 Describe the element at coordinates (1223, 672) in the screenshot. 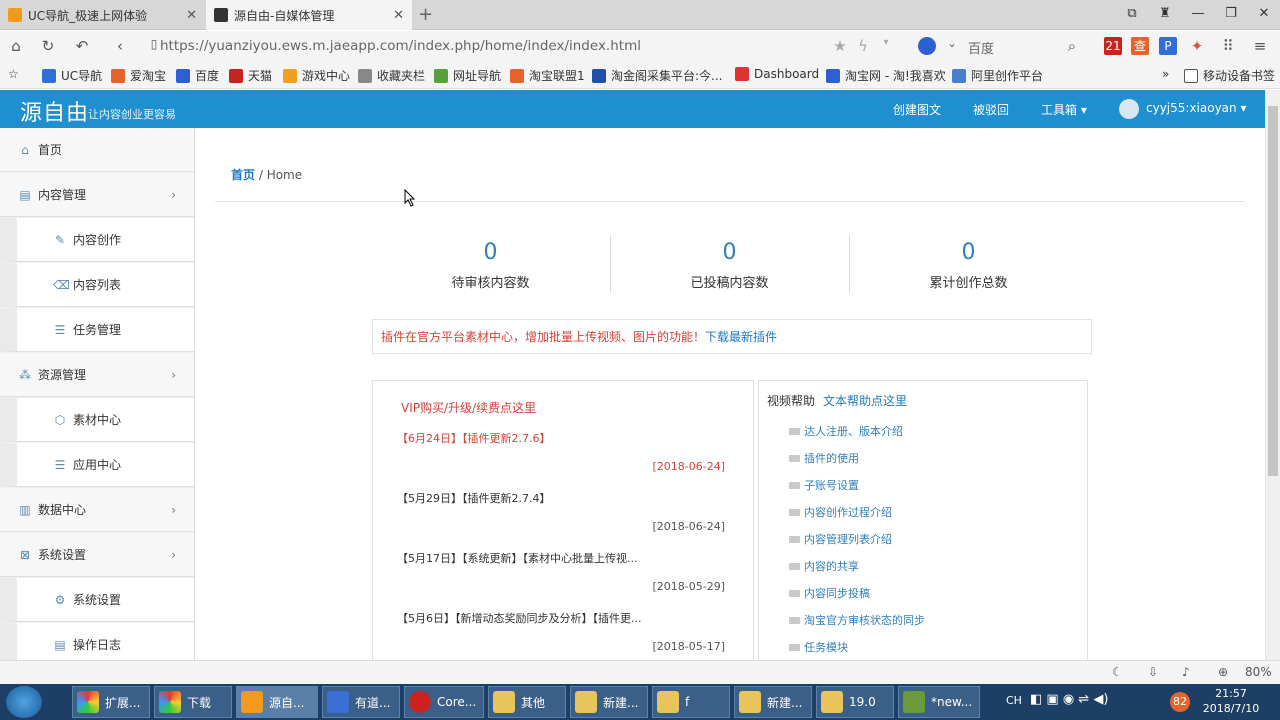

I see `zoom-icon: ⊕` at that location.